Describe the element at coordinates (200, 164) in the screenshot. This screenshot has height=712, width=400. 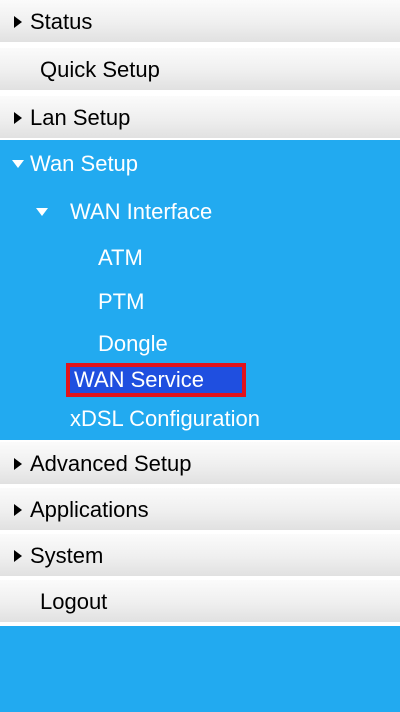
I see `menu-item-wan-setup: Wan Setup` at that location.